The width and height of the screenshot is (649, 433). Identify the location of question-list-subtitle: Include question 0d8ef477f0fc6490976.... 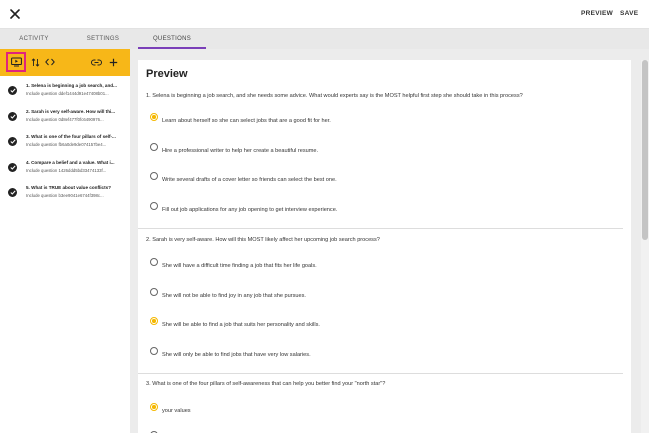
(65, 119).